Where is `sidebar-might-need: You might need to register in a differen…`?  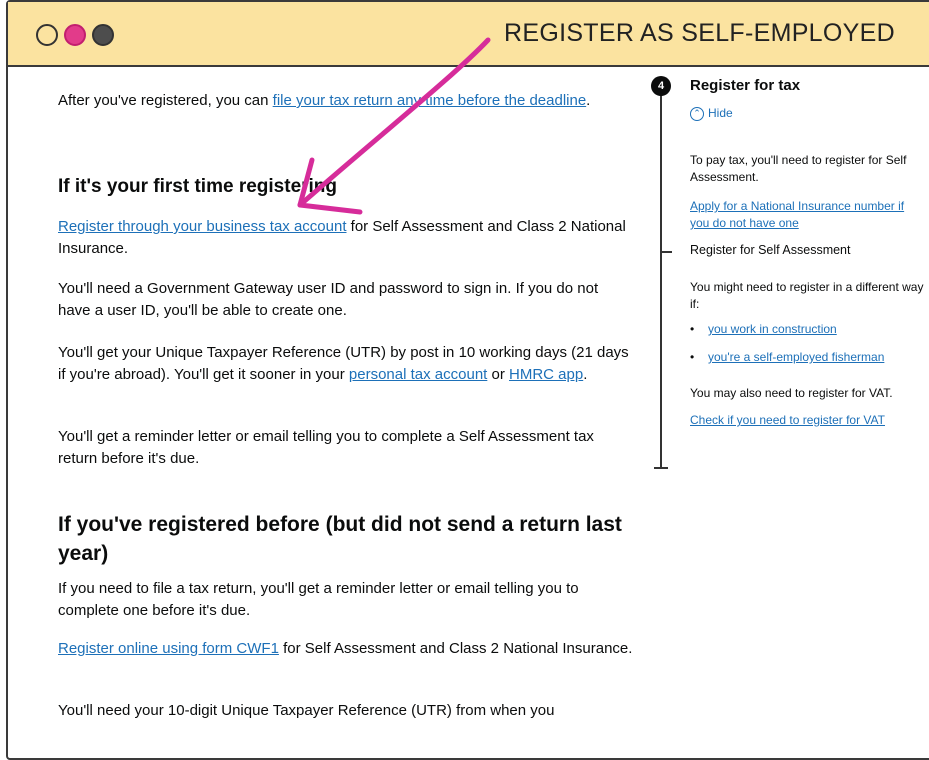
sidebar-might-need: You might need to register in a differen… is located at coordinates (807, 295).